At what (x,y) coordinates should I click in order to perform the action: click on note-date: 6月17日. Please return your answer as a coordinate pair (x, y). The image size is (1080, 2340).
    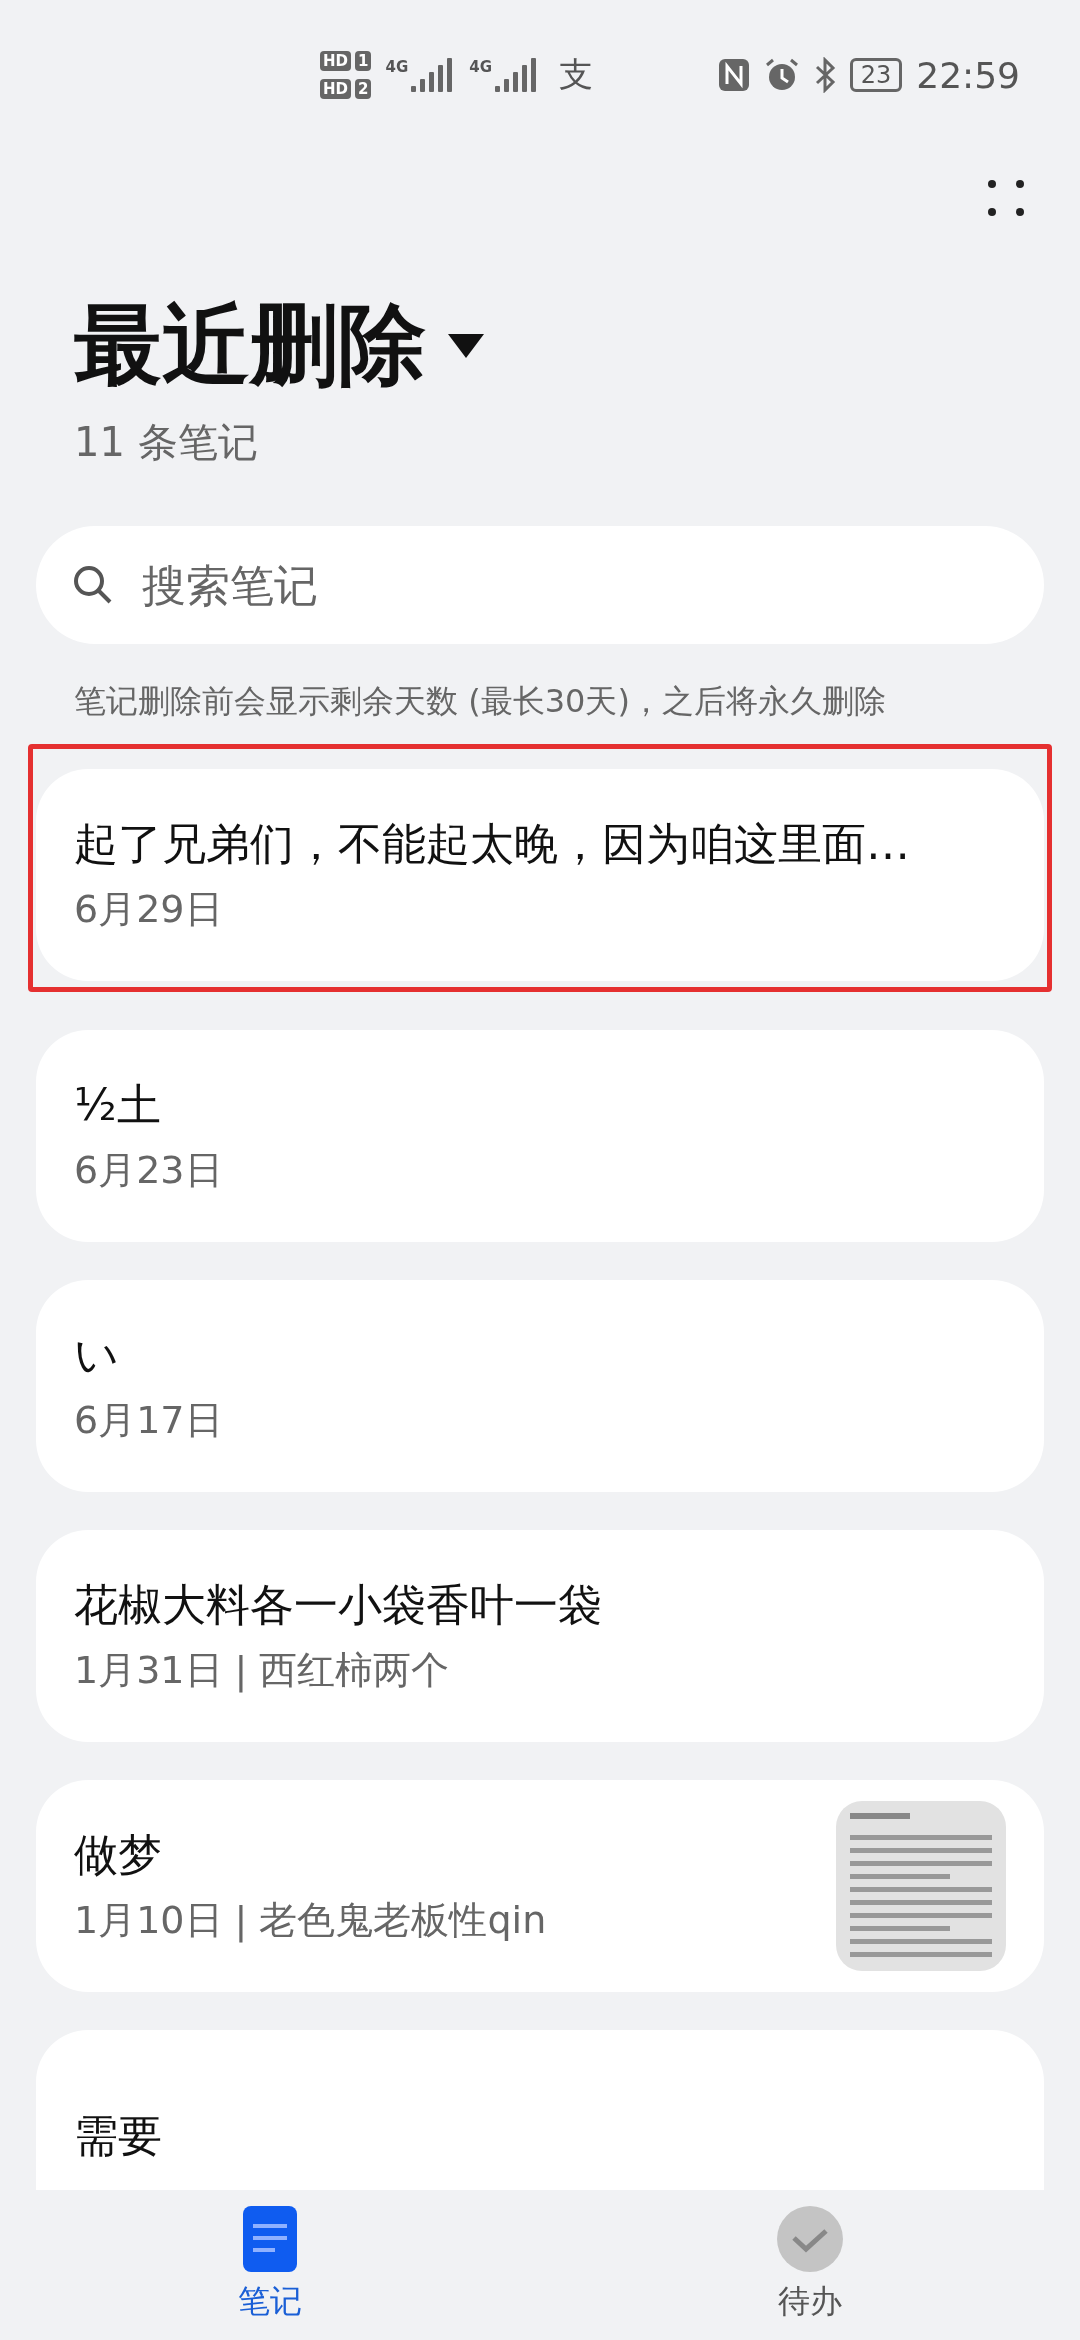
    Looking at the image, I should click on (149, 1420).